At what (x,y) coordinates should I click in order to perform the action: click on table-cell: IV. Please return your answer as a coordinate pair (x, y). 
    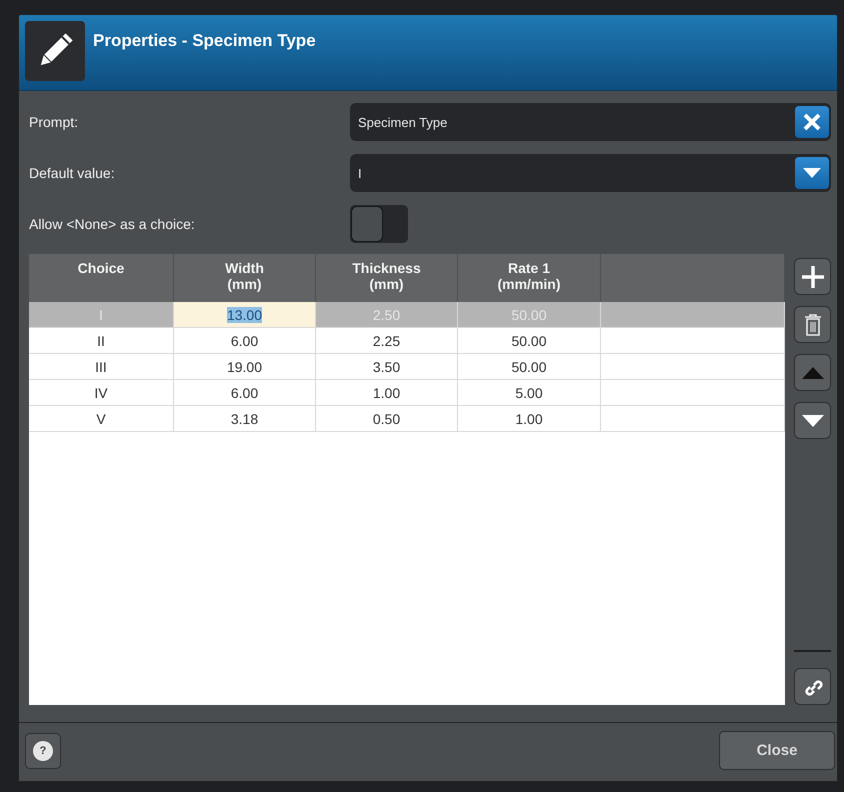
    Looking at the image, I should click on (101, 393).